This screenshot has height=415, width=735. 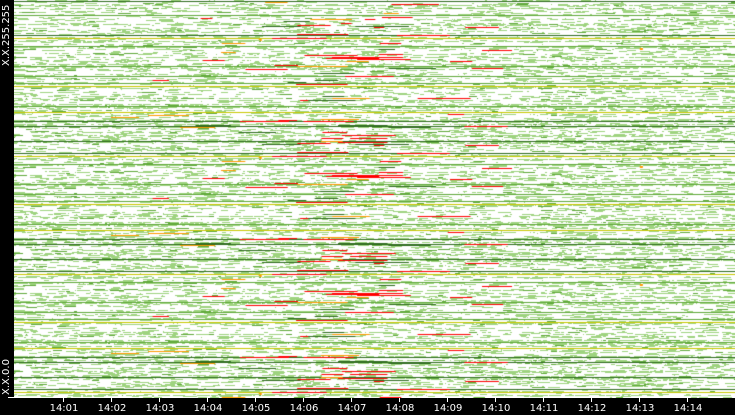 What do you see at coordinates (688, 408) in the screenshot?
I see `x-tick-label: 14:14` at bounding box center [688, 408].